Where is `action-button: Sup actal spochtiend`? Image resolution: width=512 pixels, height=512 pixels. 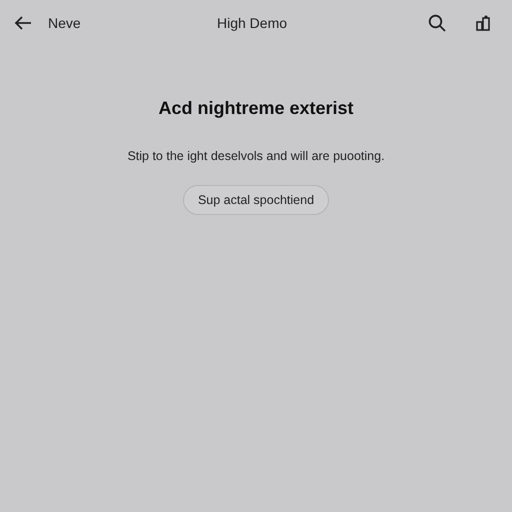 action-button: Sup actal spochtiend is located at coordinates (256, 200).